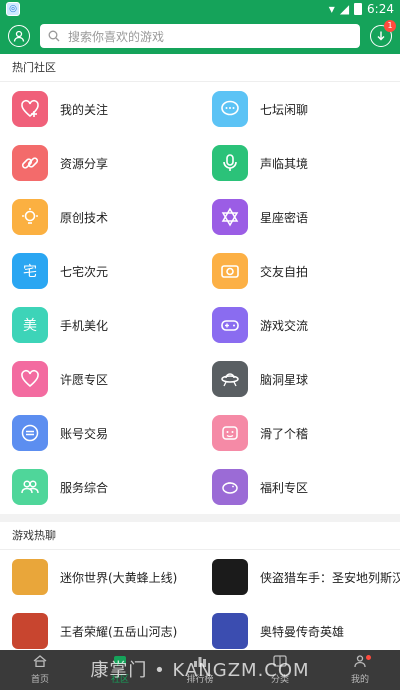 Image resolution: width=400 pixels, height=690 pixels. Describe the element at coordinates (279, 680) in the screenshot. I see `nav-tab-label: 分类` at that location.